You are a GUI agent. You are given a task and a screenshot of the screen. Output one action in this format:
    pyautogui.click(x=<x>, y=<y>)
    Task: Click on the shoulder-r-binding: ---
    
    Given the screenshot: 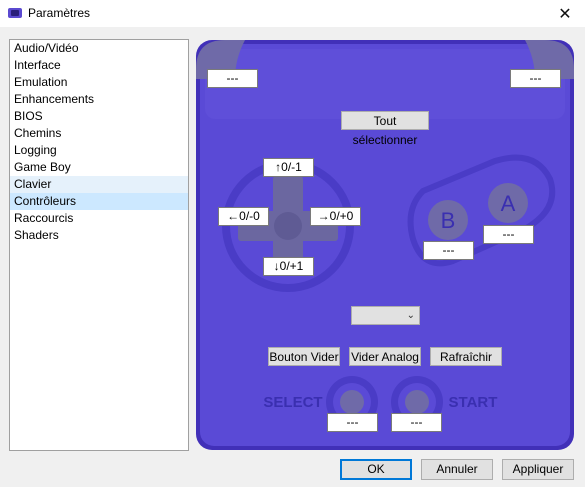 What is the action you would take?
    pyautogui.click(x=535, y=78)
    